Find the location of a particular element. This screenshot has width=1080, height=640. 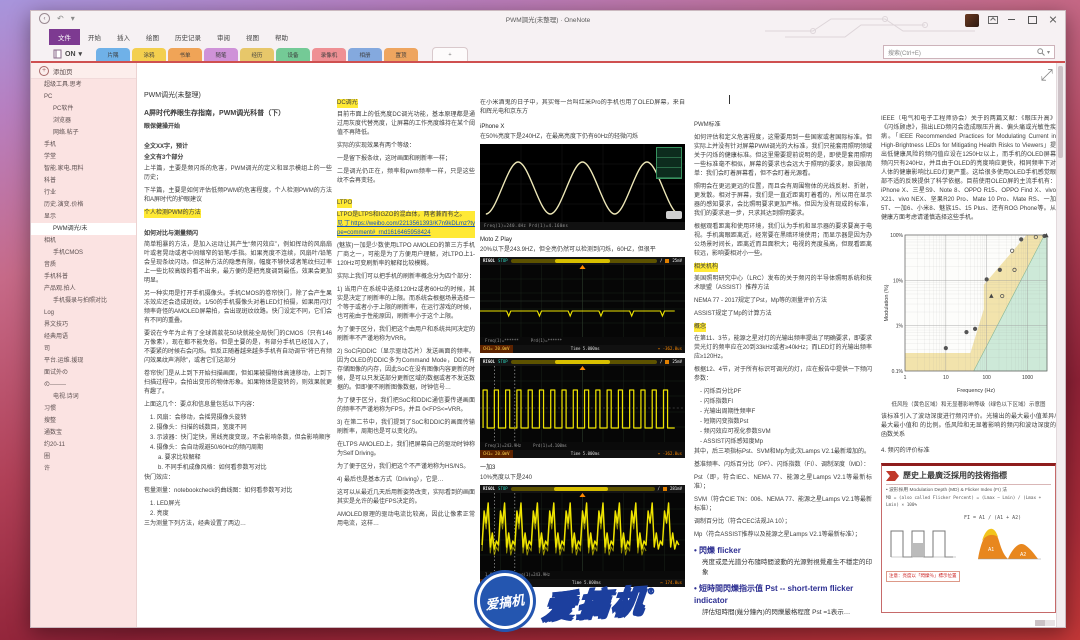

sidebar-page-item: 通数宝 is located at coordinates (83, 433).